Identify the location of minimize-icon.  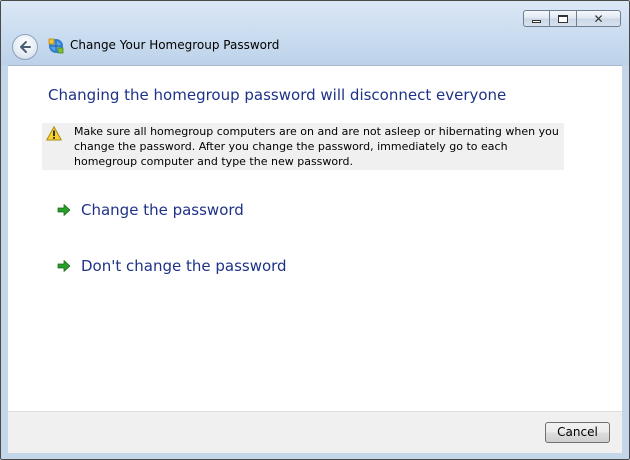
(536, 21).